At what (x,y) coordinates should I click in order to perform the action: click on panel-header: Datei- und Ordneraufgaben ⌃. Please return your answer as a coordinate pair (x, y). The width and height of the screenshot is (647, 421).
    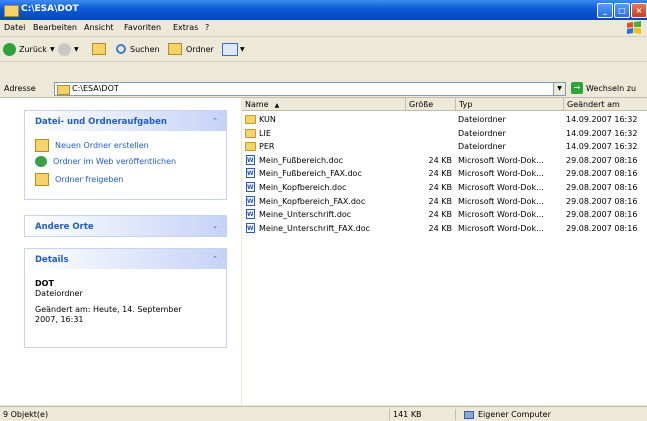
    Looking at the image, I should click on (125, 121).